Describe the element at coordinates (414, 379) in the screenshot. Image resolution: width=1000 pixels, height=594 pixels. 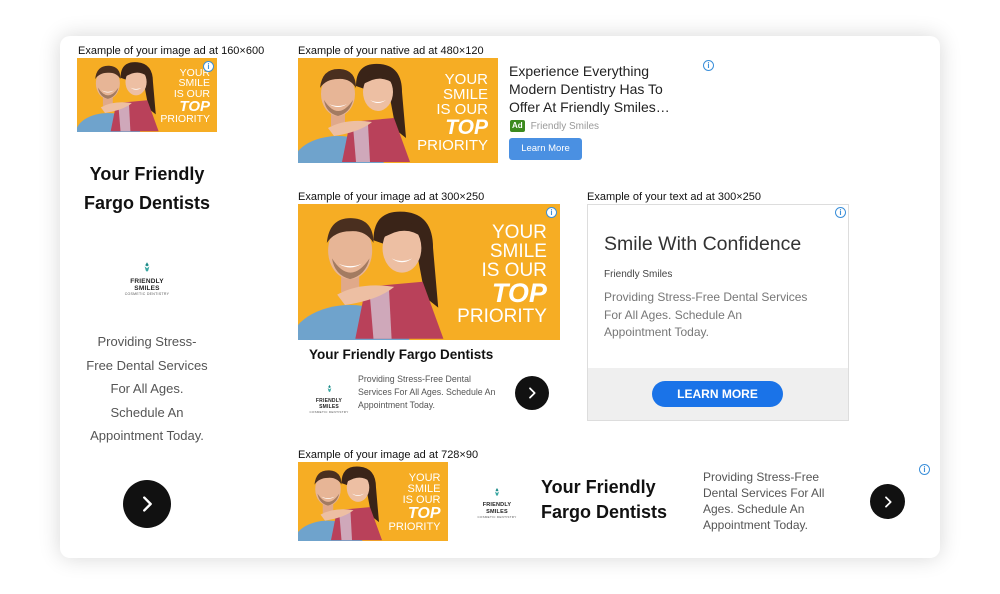
I see `desc-line: Providing Stress-Free Dental` at that location.